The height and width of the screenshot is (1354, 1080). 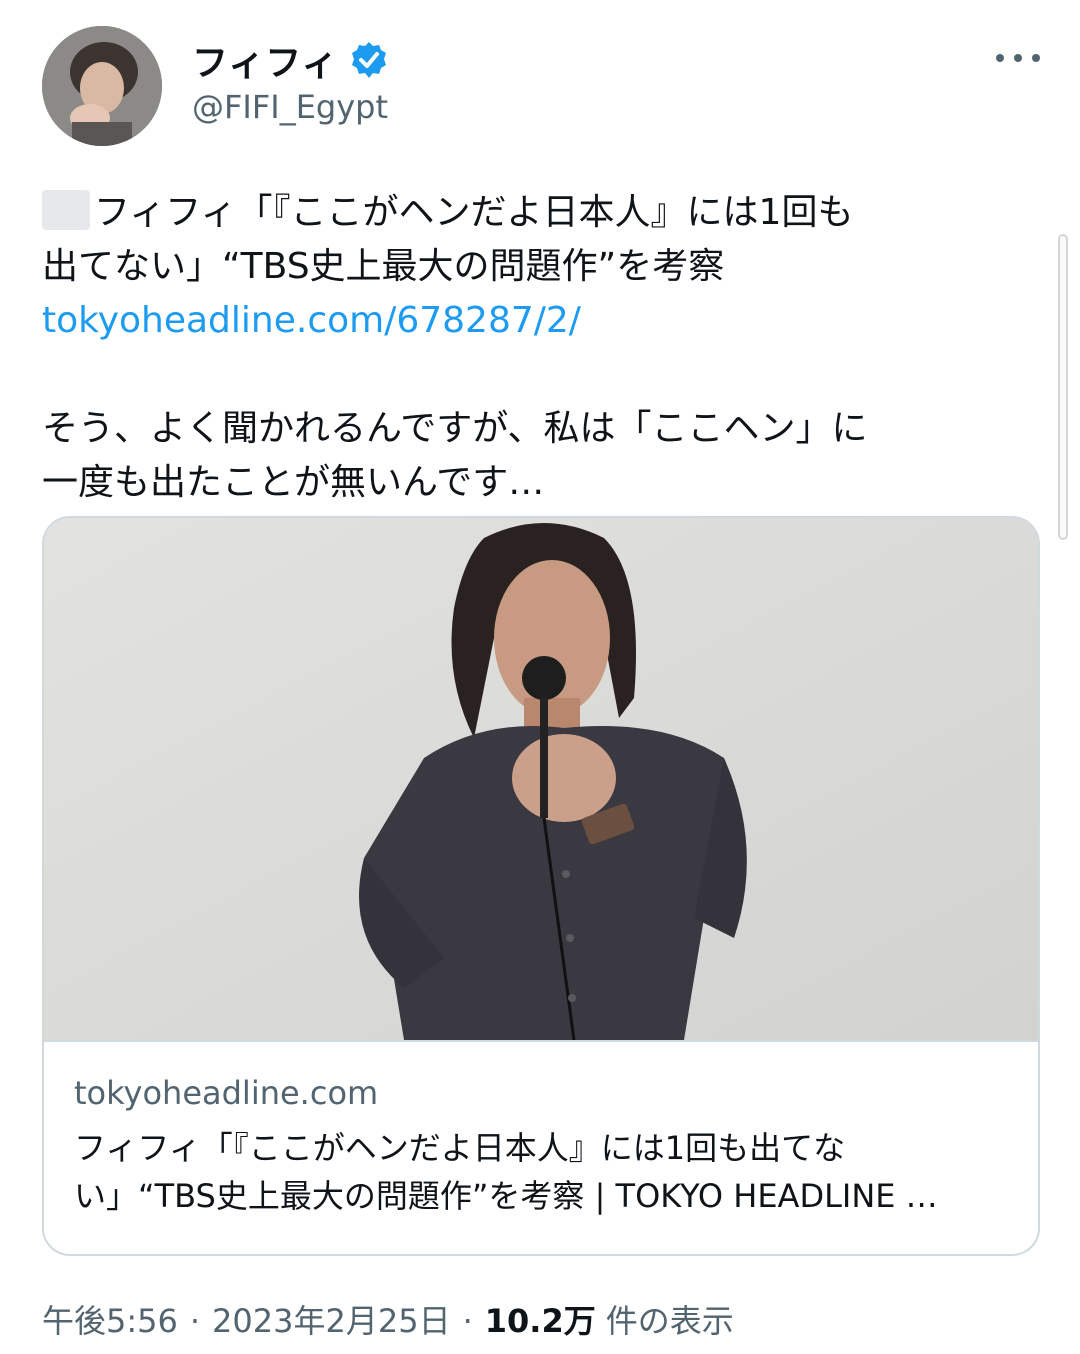 What do you see at coordinates (265, 60) in the screenshot?
I see `display-name: フィフィ` at bounding box center [265, 60].